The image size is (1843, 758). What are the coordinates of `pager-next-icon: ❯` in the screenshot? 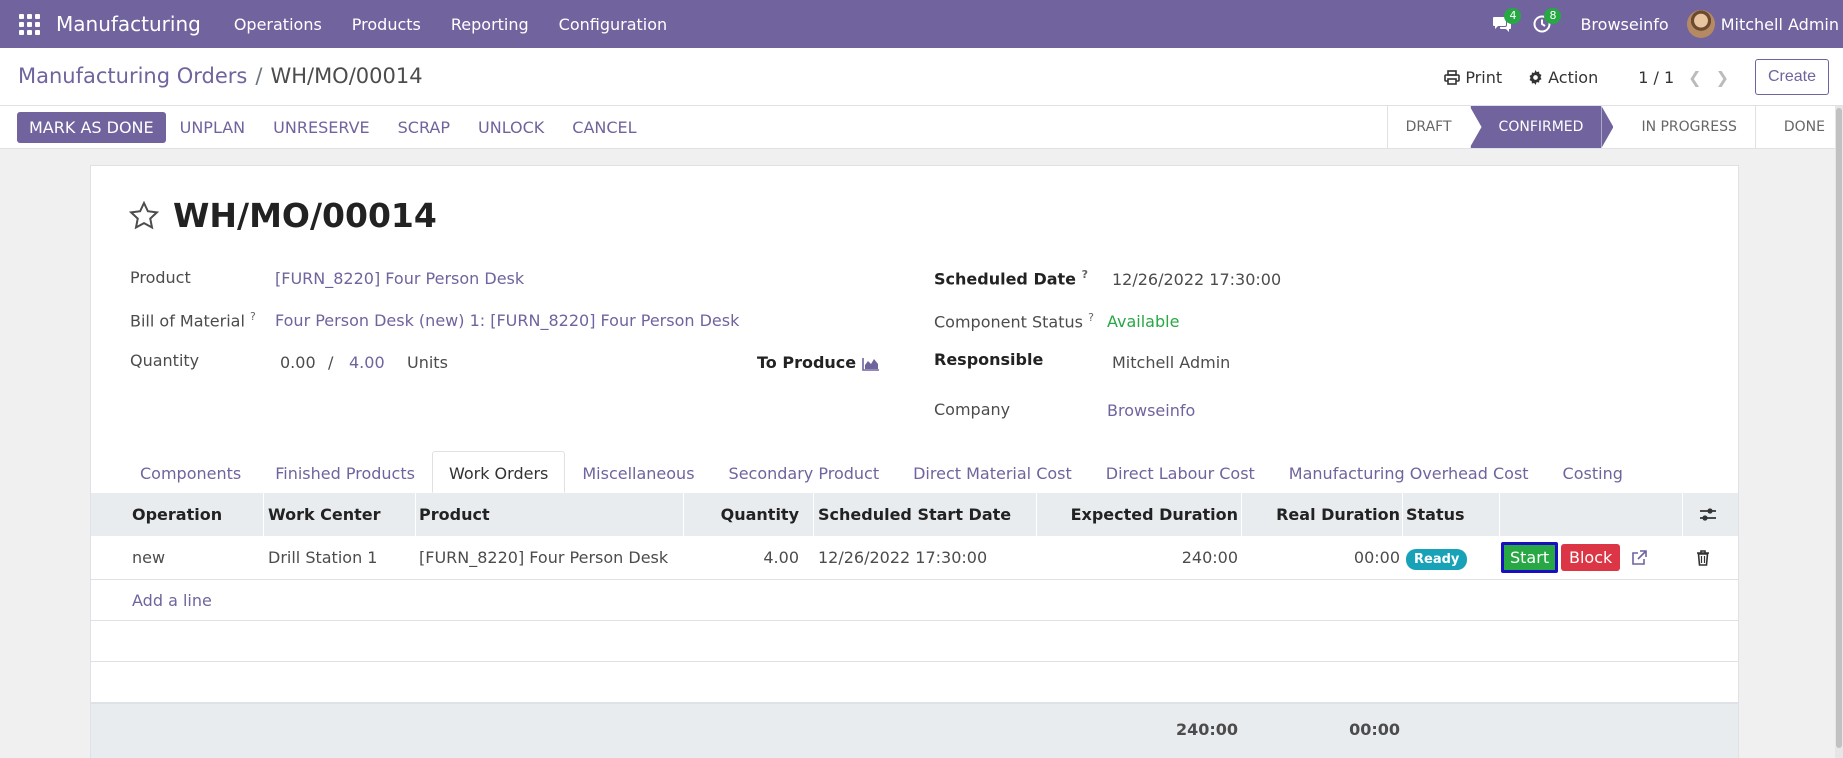 It's located at (1722, 77).